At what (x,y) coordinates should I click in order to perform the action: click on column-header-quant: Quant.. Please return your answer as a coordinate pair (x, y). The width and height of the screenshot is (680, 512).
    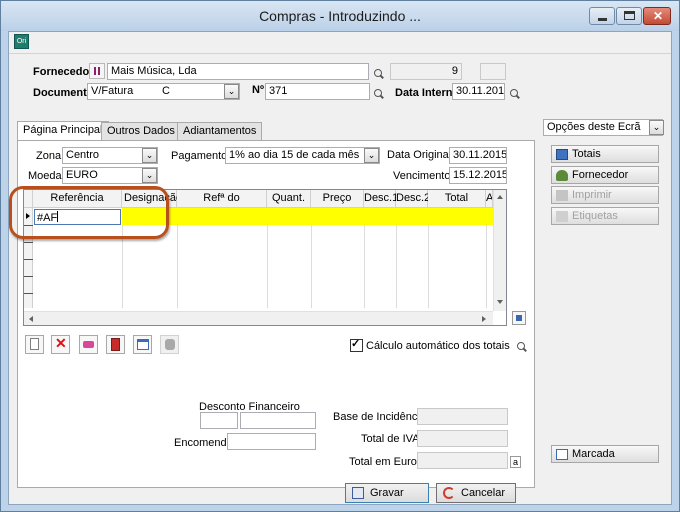
    Looking at the image, I should click on (289, 199).